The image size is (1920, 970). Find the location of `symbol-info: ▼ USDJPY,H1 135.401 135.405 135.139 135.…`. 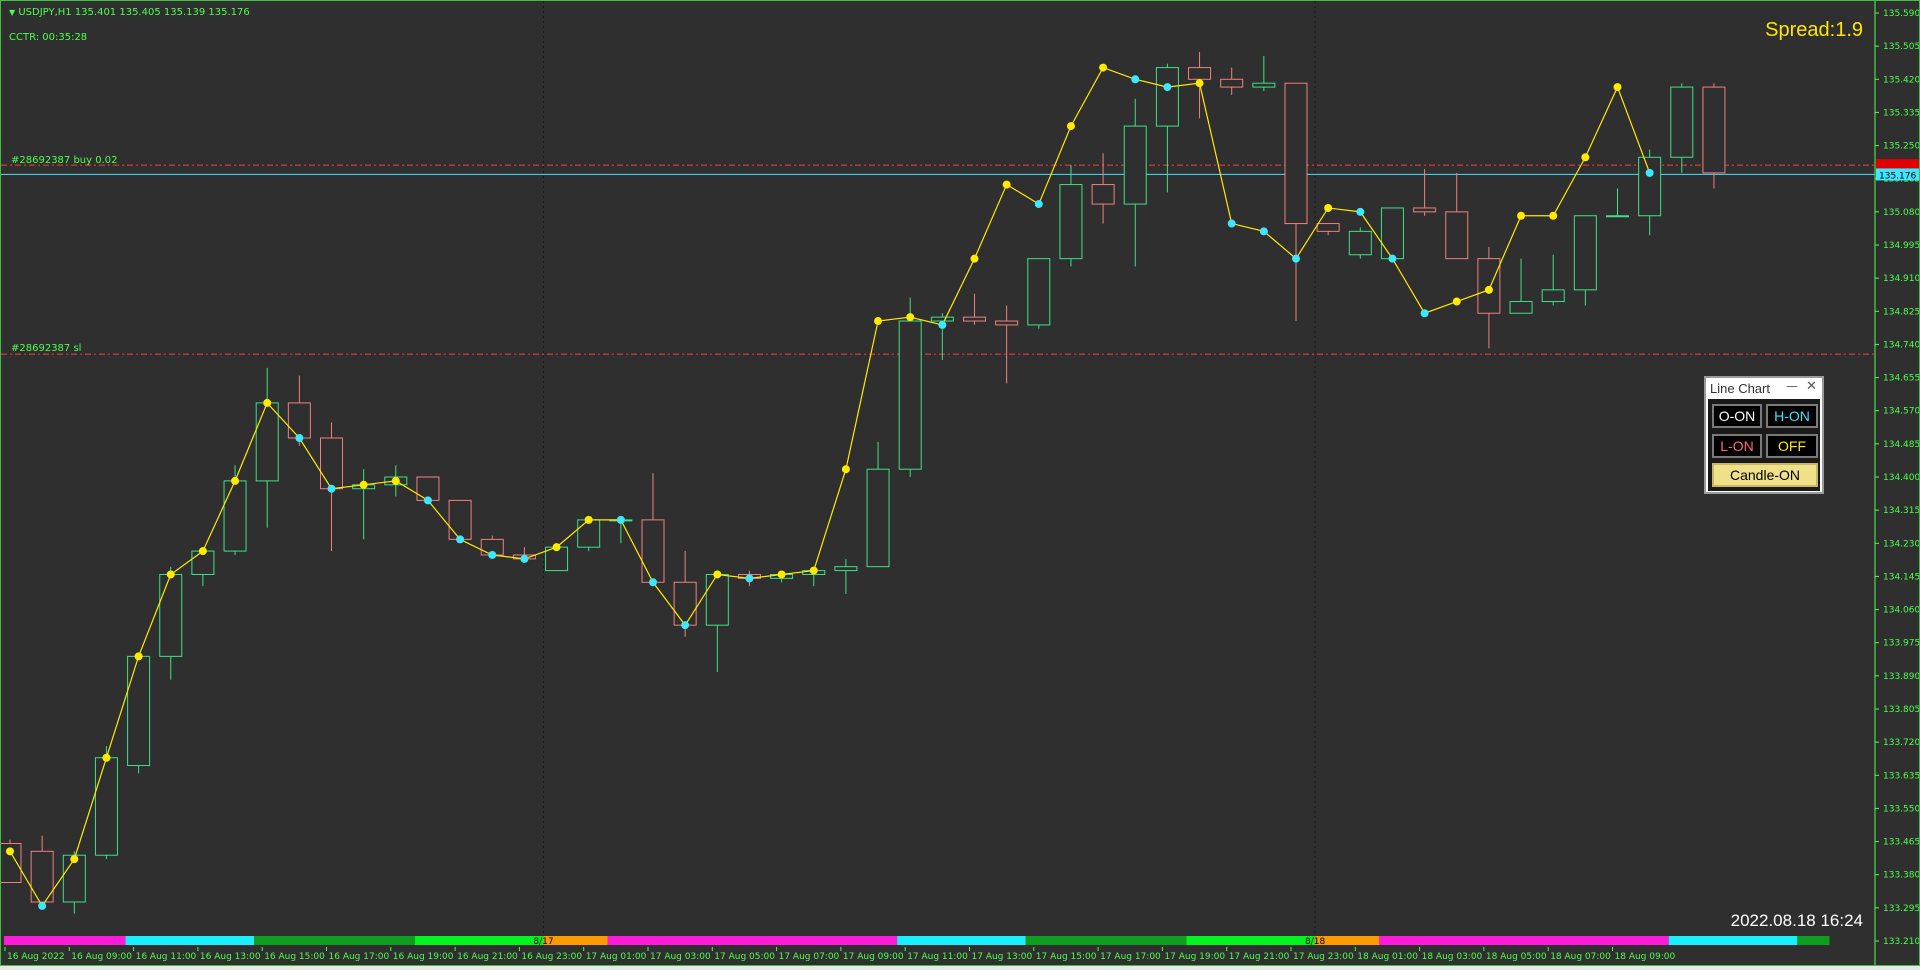

symbol-info: ▼ USDJPY,H1 135.401 135.405 135.139 135.… is located at coordinates (129, 12).